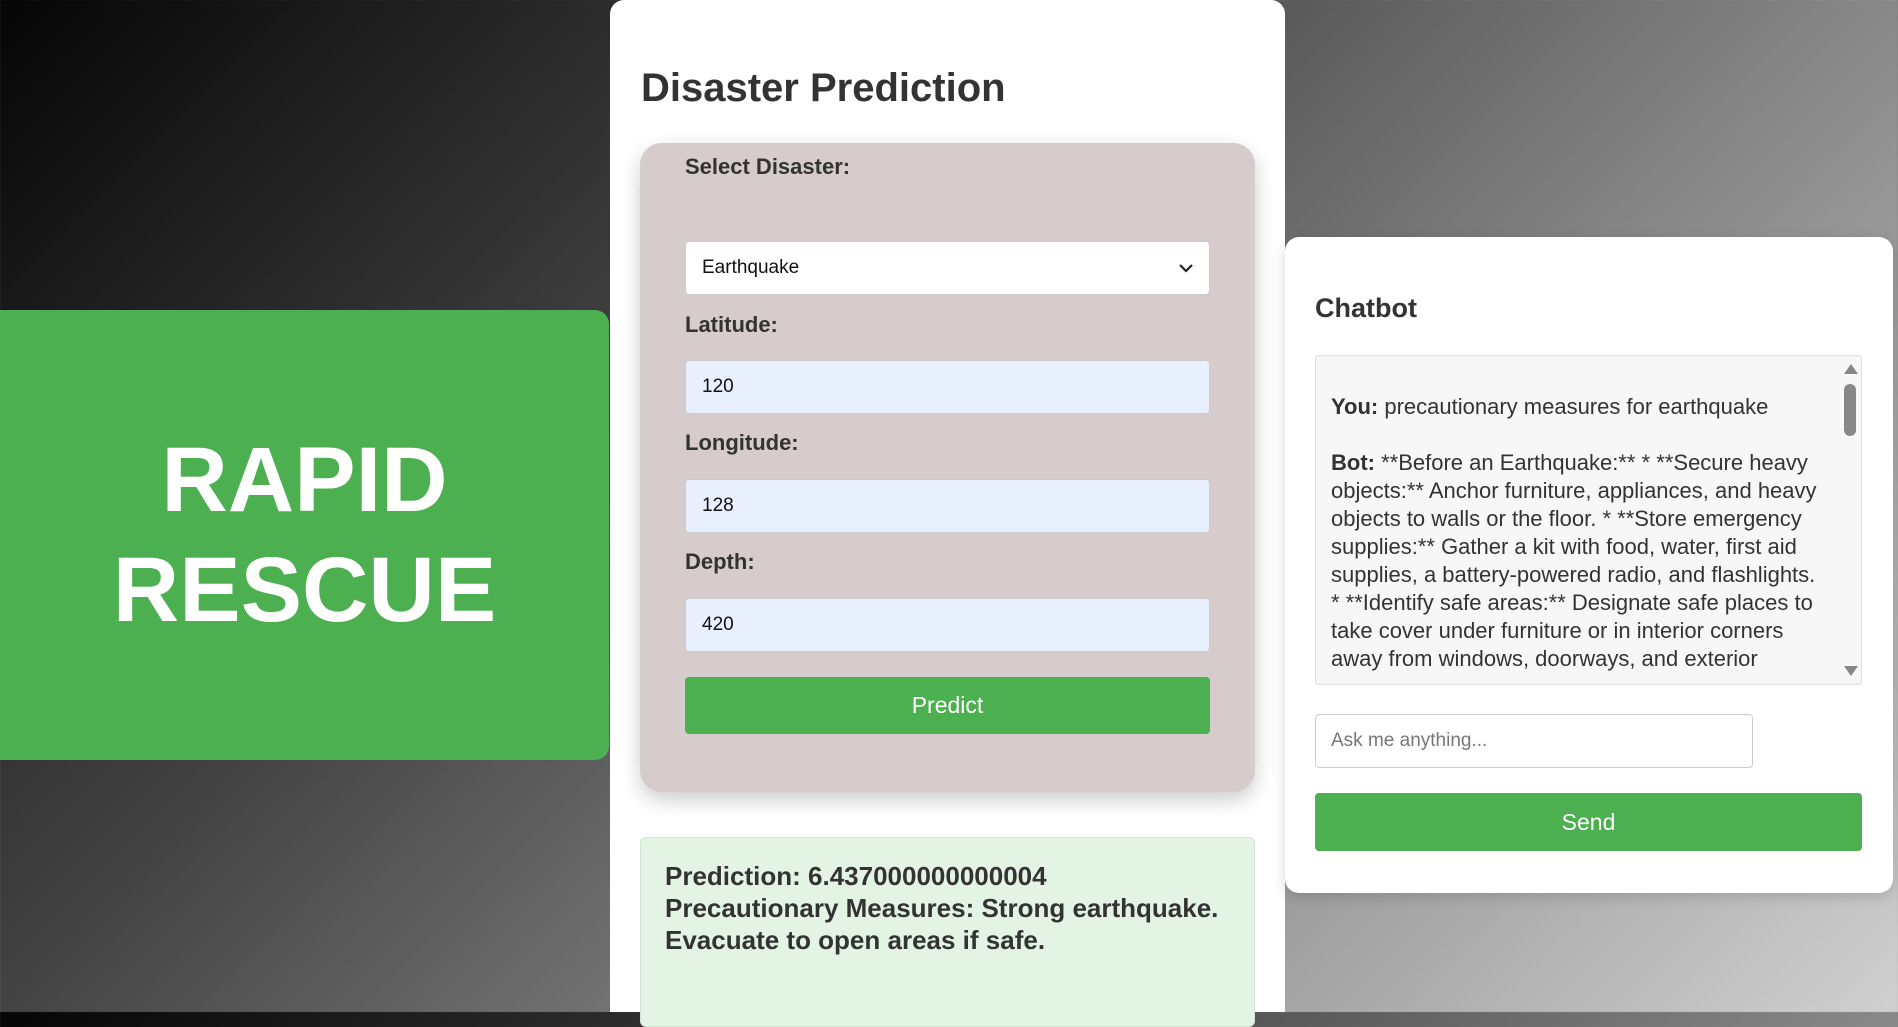 Image resolution: width=1898 pixels, height=1027 pixels. What do you see at coordinates (1851, 369) in the screenshot?
I see `scroll-up-arrow-icon` at bounding box center [1851, 369].